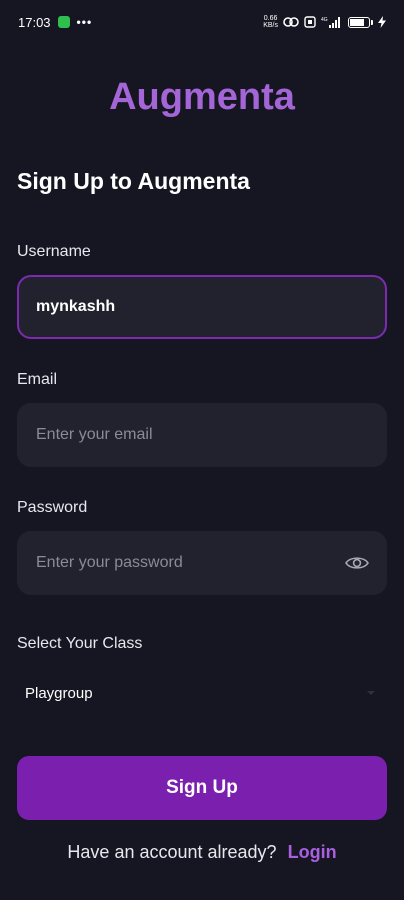 The width and height of the screenshot is (404, 900). Describe the element at coordinates (310, 22) in the screenshot. I see `sim-icon` at that location.